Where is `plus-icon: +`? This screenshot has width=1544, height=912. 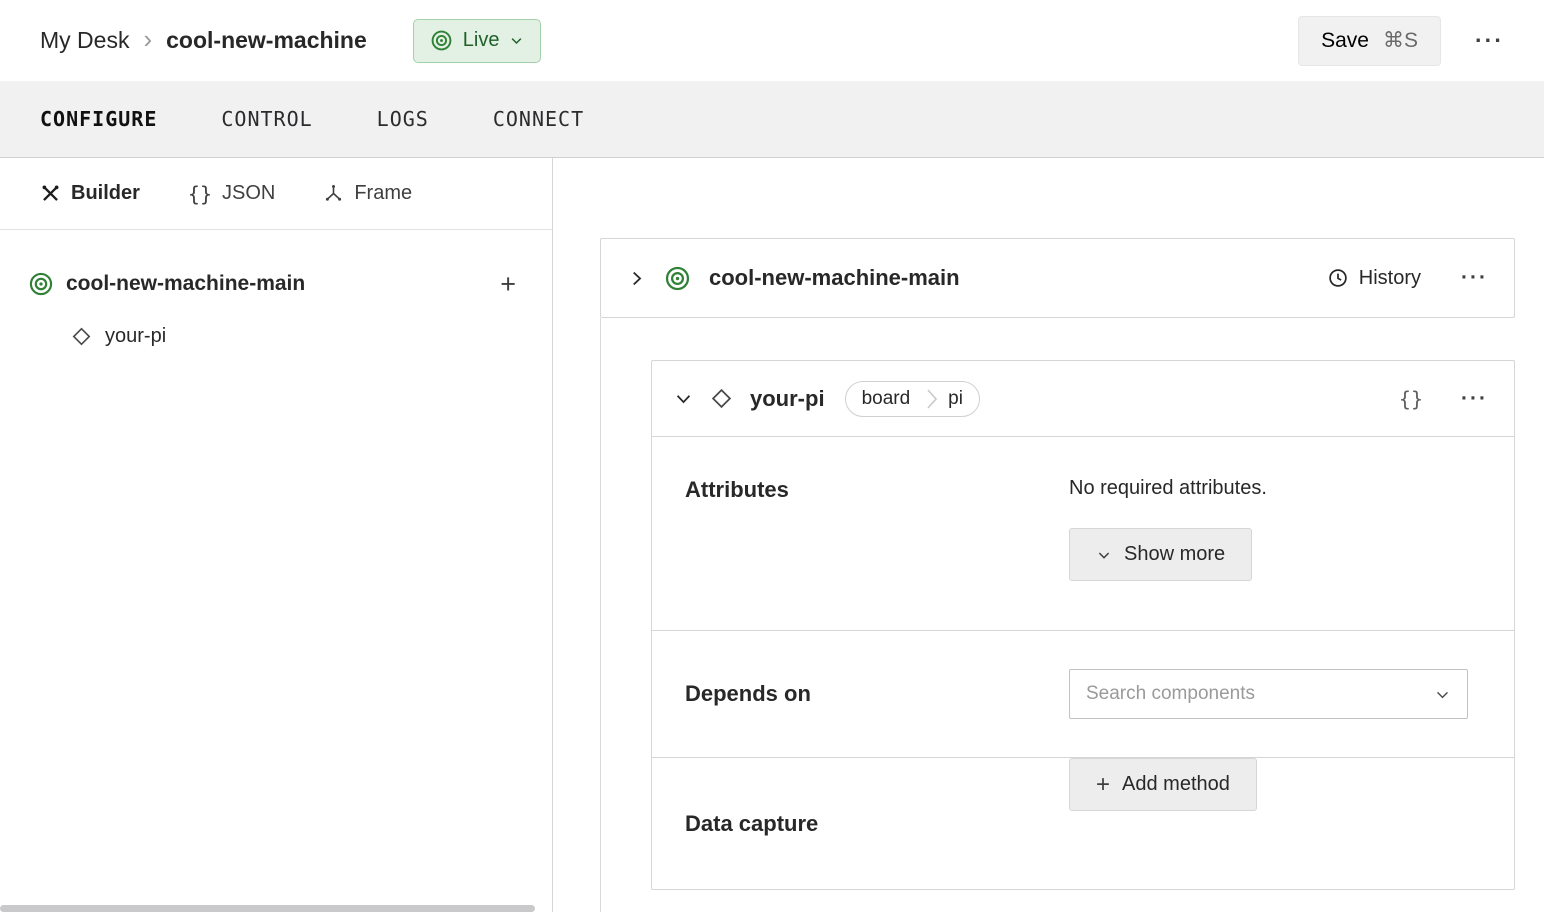 plus-icon: + is located at coordinates (1103, 784).